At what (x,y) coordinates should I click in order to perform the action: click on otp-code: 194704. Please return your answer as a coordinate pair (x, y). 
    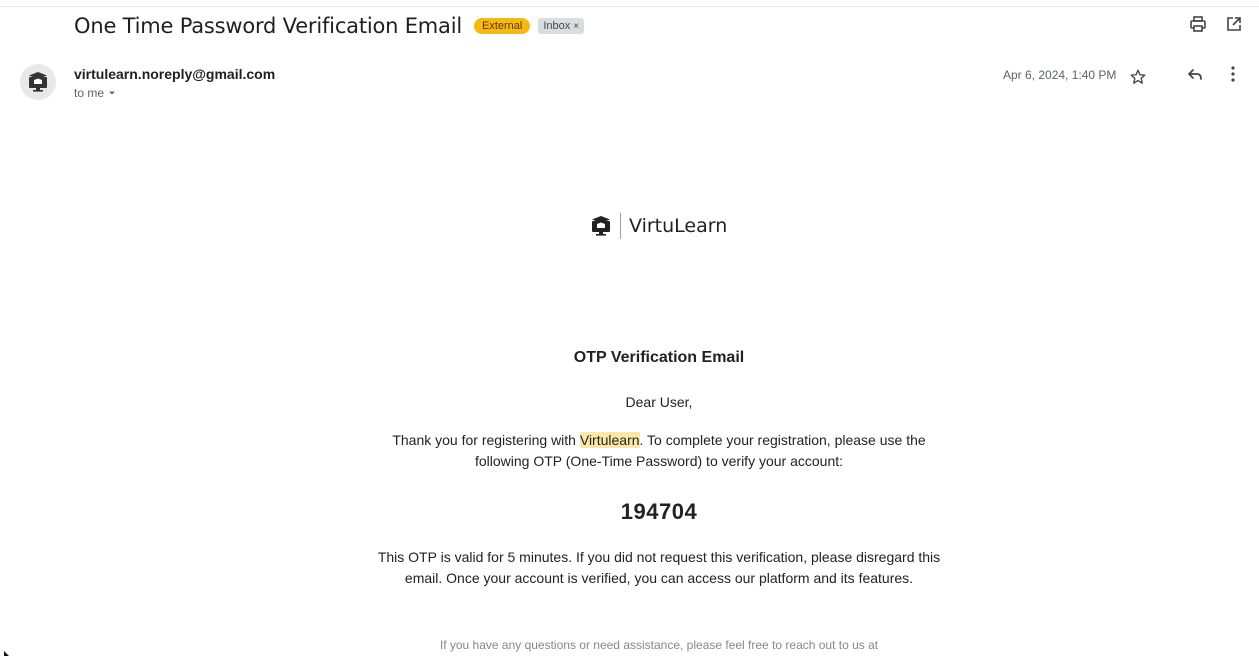
    Looking at the image, I should click on (659, 511).